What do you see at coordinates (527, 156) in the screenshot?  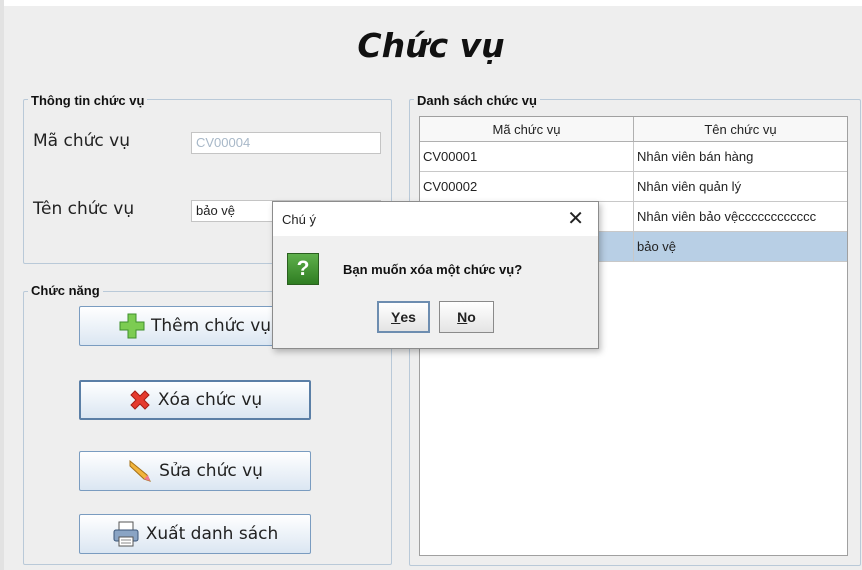 I see `cell-code: CV00001` at bounding box center [527, 156].